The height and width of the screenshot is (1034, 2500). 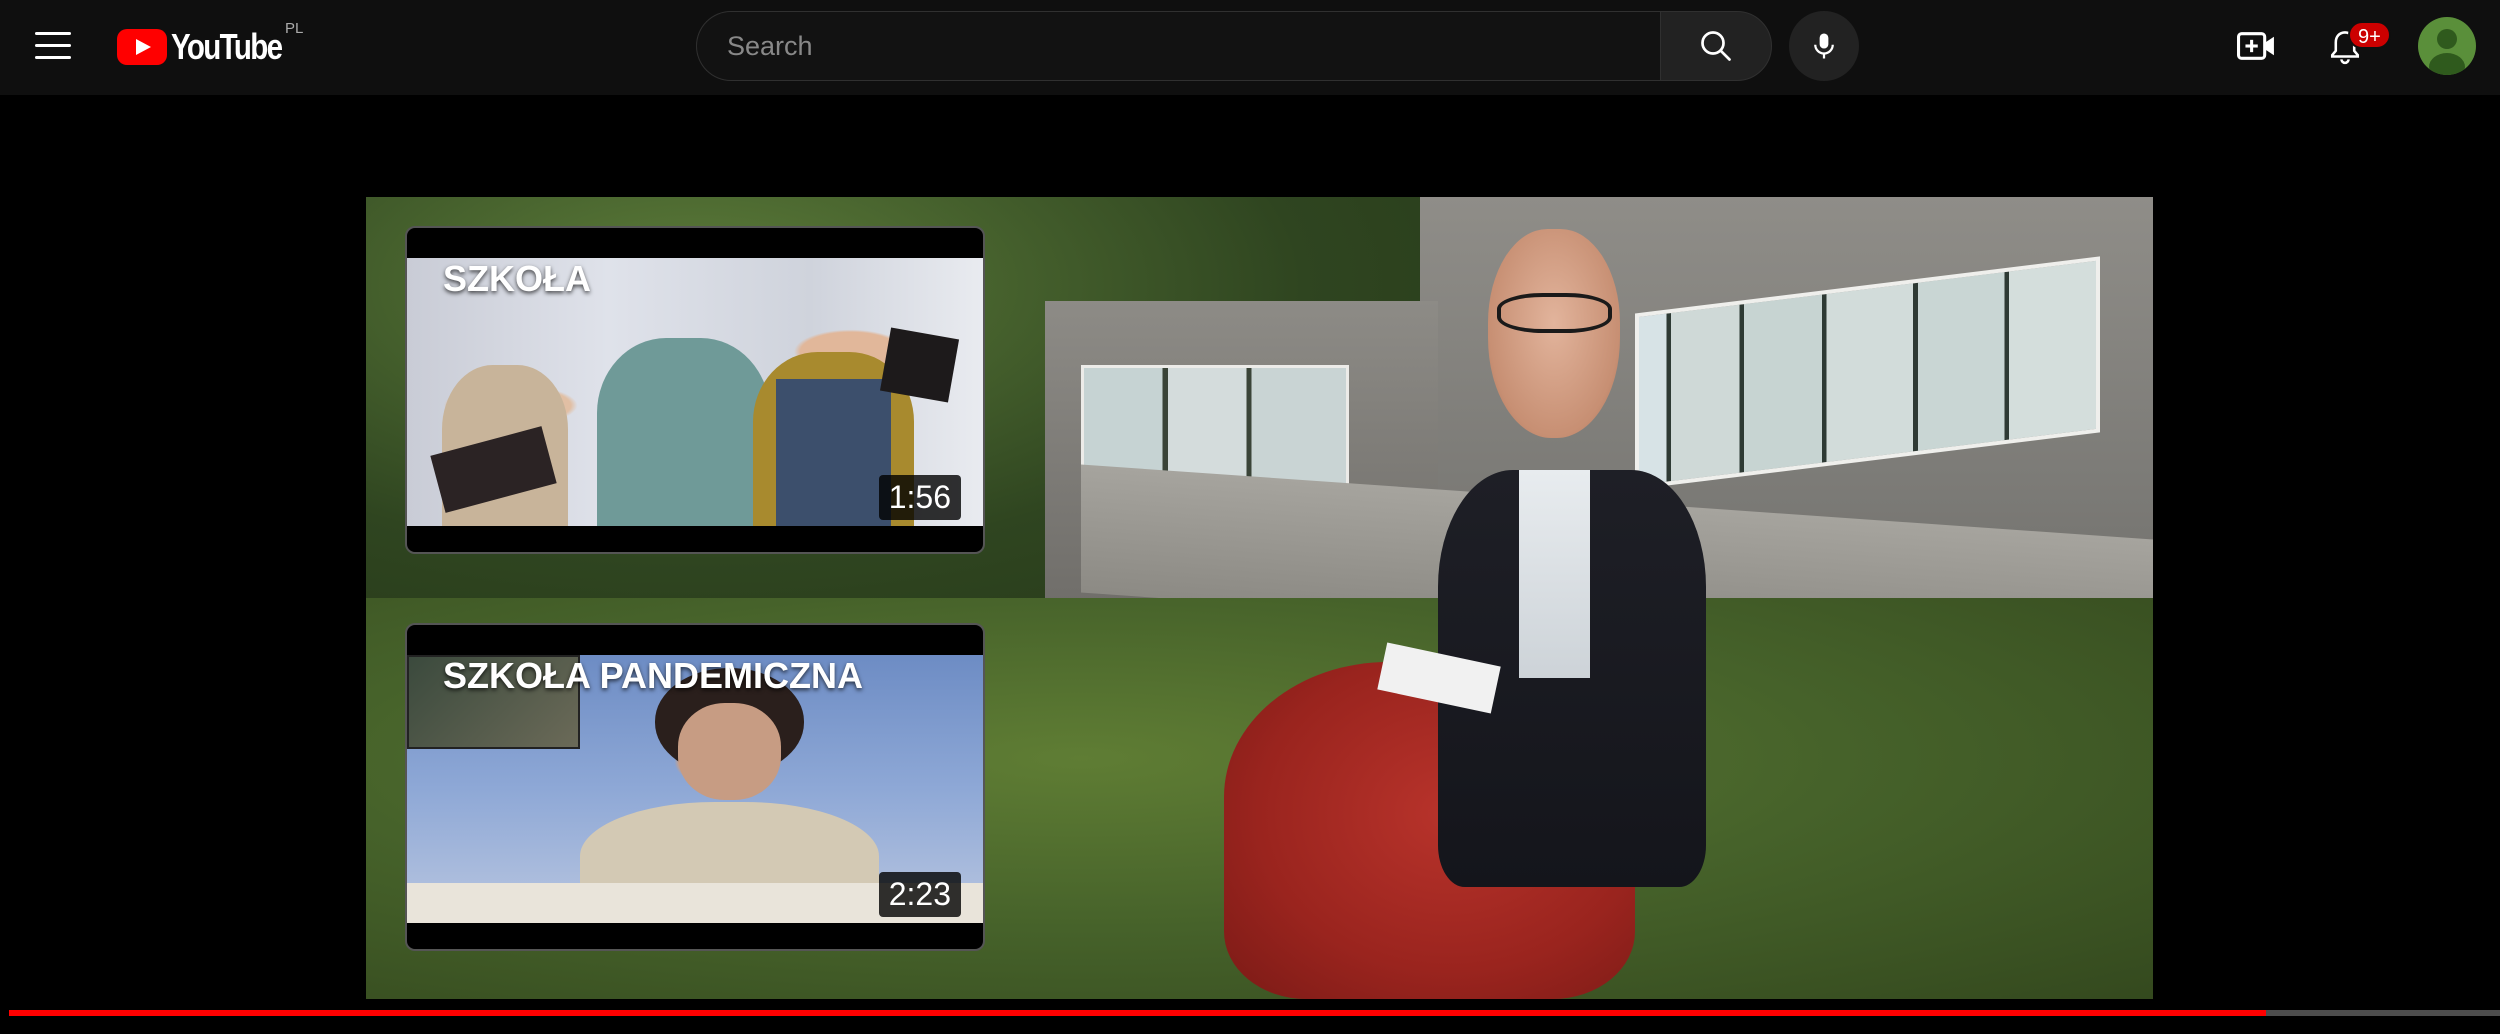 I want to click on endscreen-card-2: SZKOŁA PANDEMICZNA 2:23, so click(x=695, y=787).